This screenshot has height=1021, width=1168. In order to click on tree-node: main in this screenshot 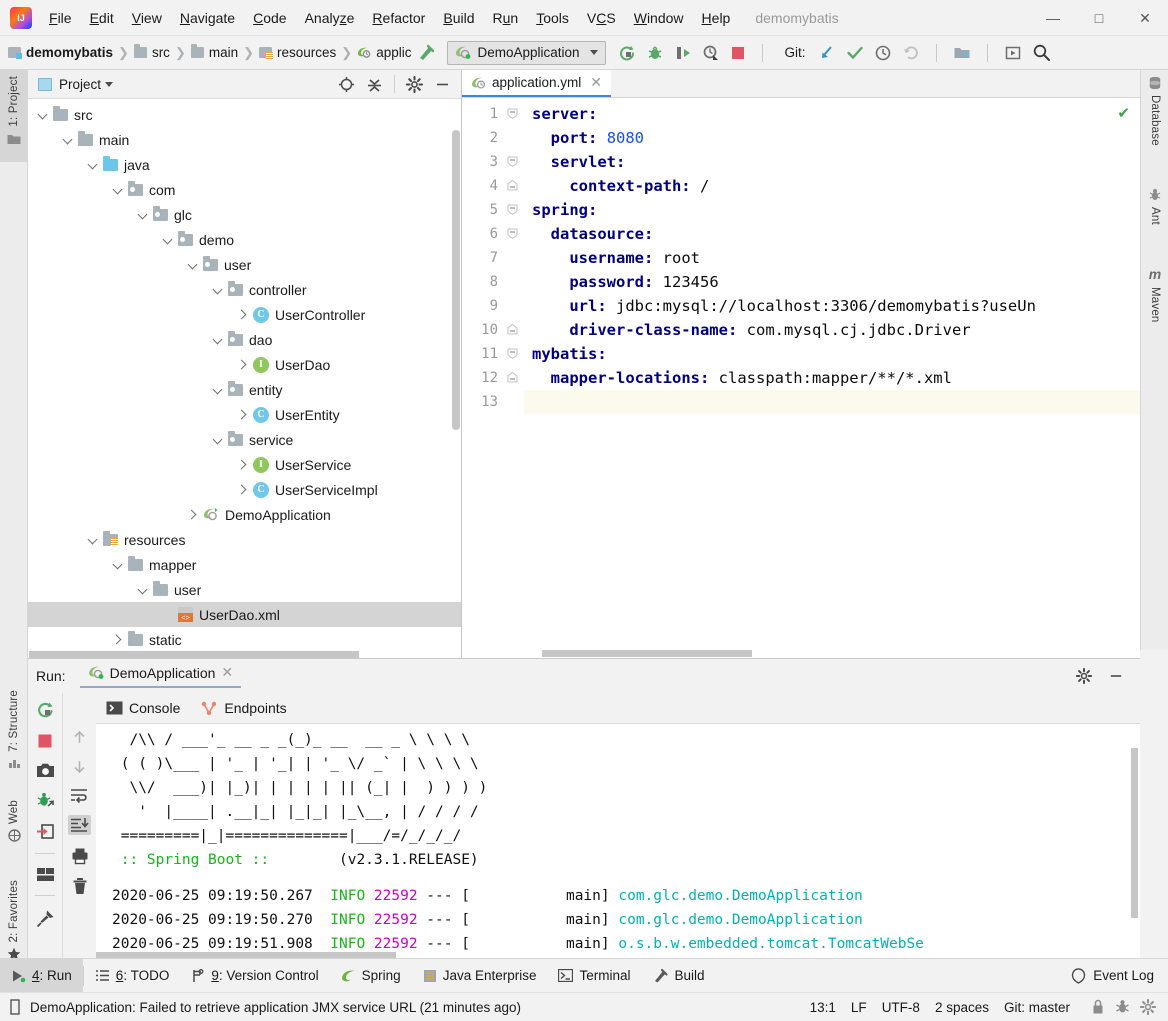, I will do `click(244, 139)`.